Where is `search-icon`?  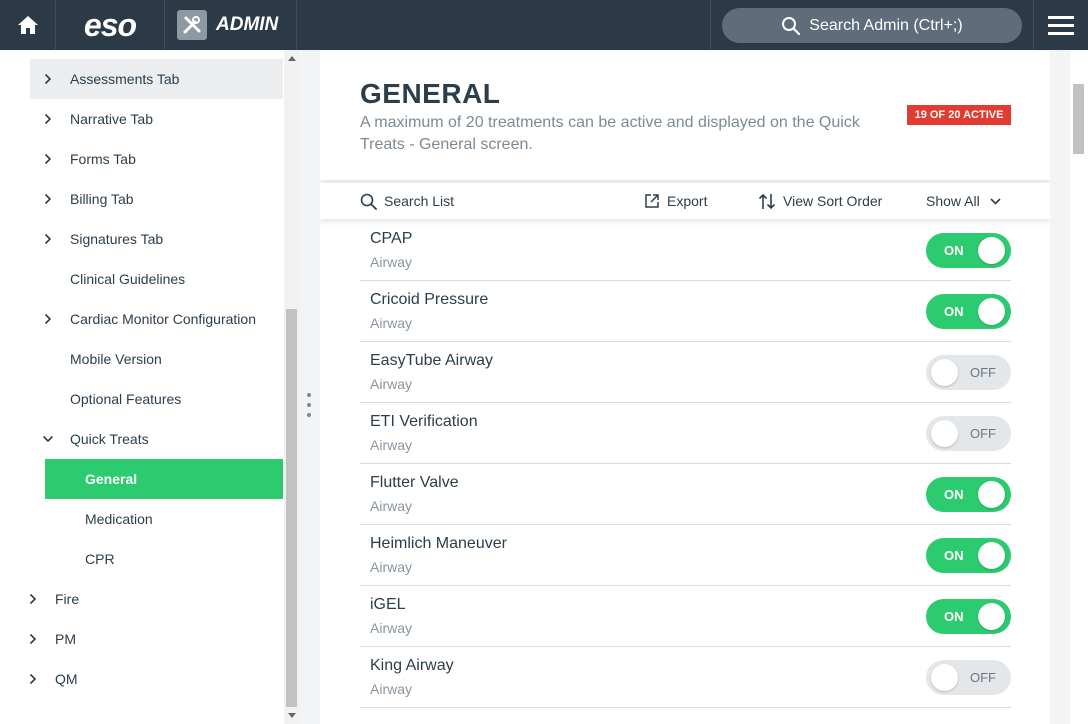 search-icon is located at coordinates (368, 201).